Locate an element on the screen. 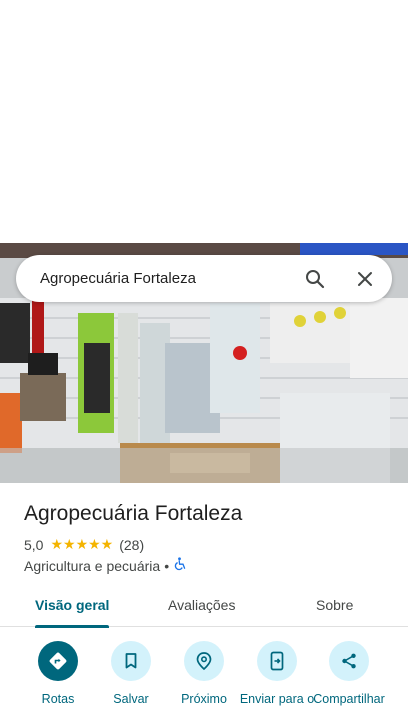 The image size is (408, 726). category-row: Agricultura e pecuária • is located at coordinates (105, 565).